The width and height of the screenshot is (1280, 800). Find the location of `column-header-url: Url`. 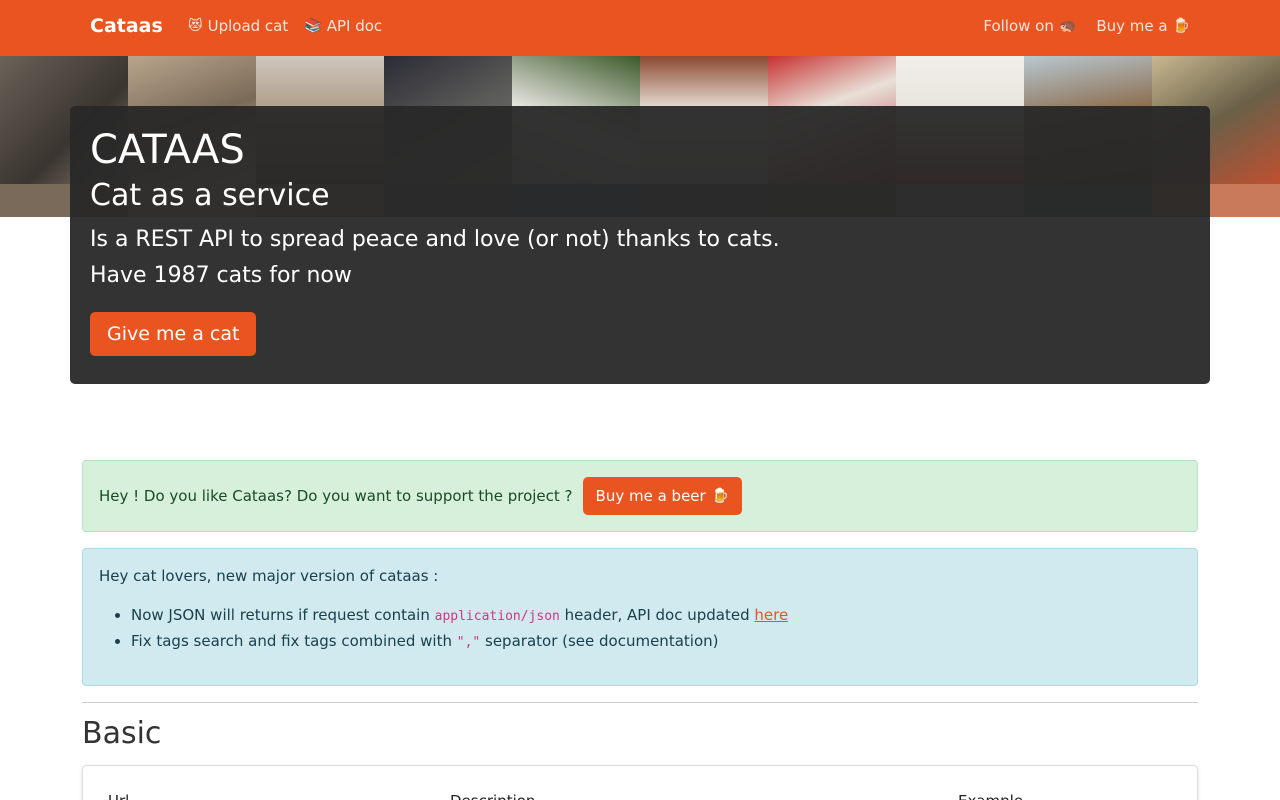

column-header-url: Url is located at coordinates (118, 796).